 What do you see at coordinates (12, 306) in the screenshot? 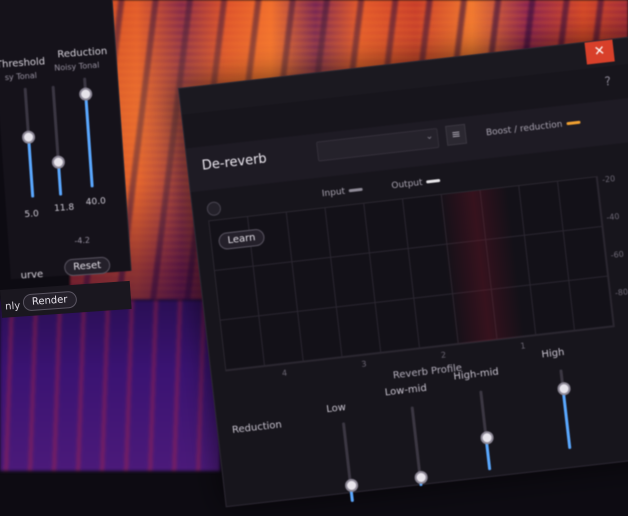
I see `only-label: nly` at bounding box center [12, 306].